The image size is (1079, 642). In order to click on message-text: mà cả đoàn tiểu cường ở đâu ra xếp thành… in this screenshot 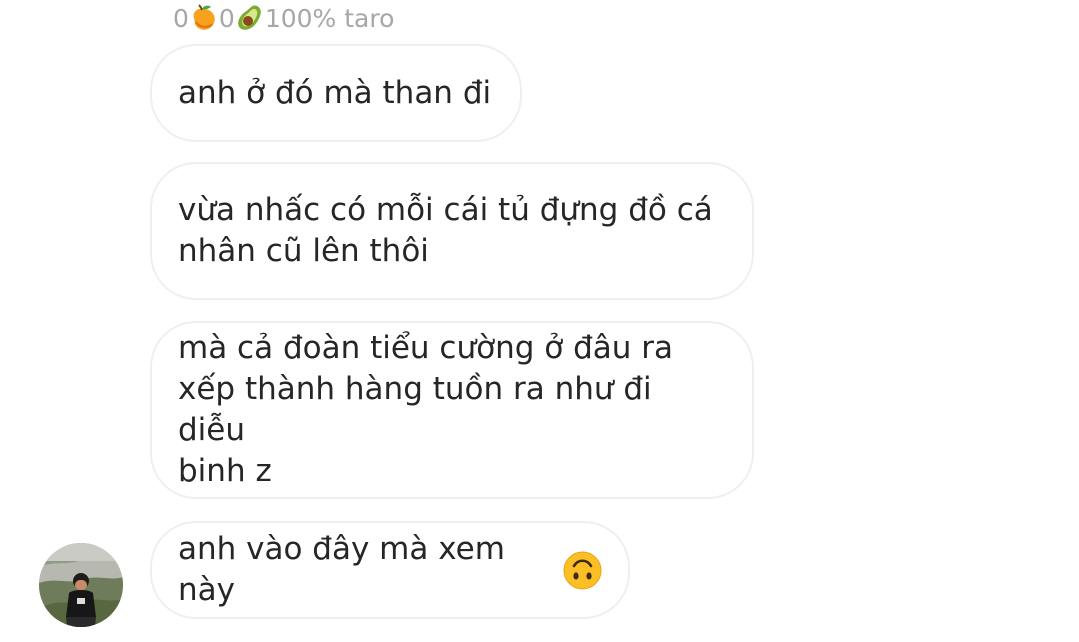, I will do `click(426, 409)`.